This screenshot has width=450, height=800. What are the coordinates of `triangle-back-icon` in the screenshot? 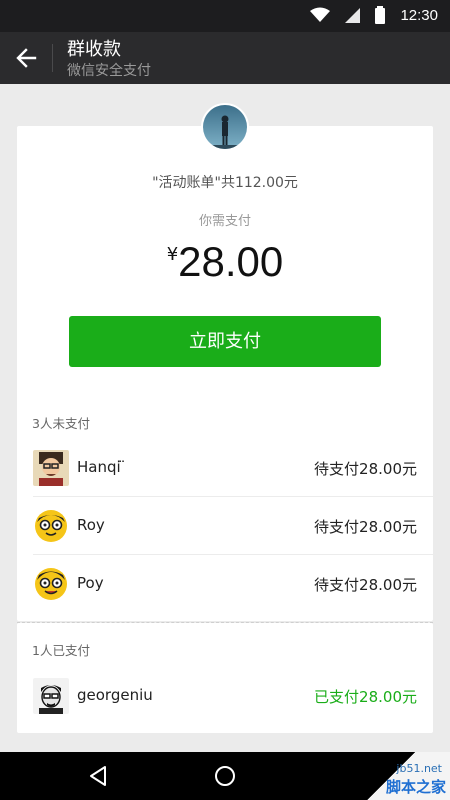 It's located at (98, 776).